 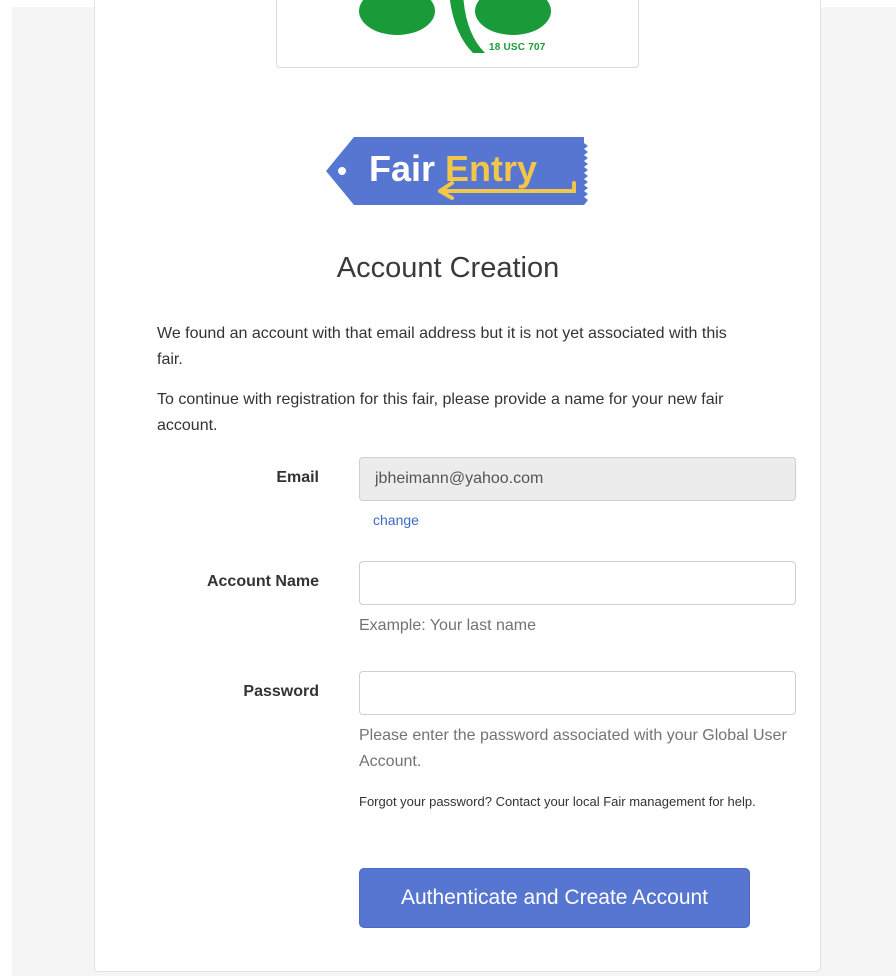 I want to click on page-title: Account Creation, so click(x=448, y=268).